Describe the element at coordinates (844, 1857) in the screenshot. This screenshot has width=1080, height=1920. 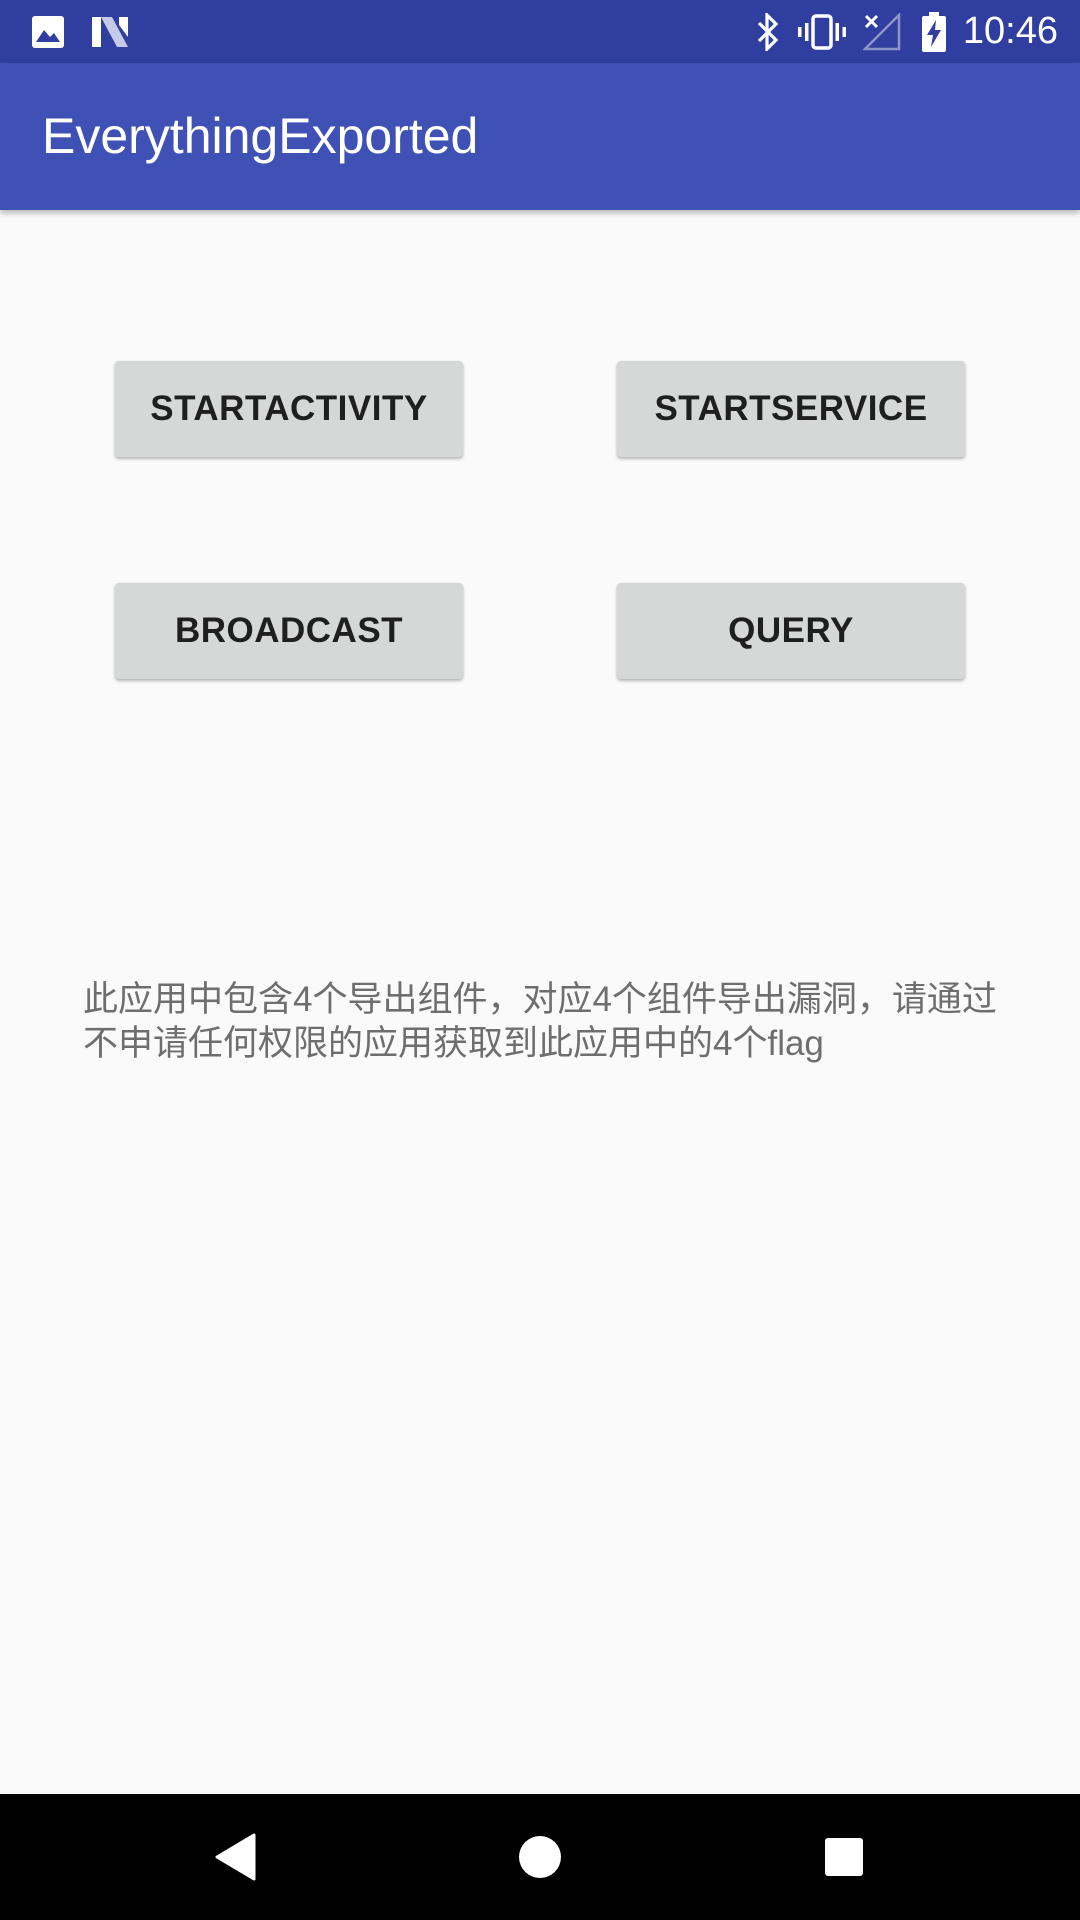
I see `recents-icon` at that location.